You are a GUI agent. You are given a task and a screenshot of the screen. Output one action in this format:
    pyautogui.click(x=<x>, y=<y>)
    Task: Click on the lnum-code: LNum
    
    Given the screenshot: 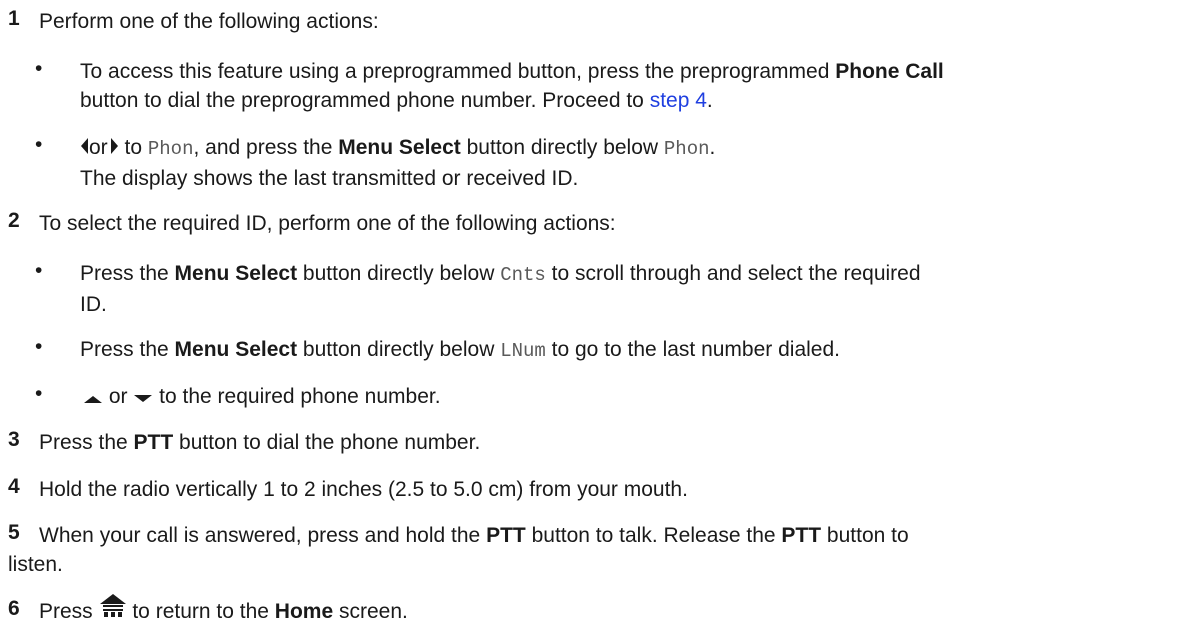 What is the action you would take?
    pyautogui.click(x=523, y=351)
    